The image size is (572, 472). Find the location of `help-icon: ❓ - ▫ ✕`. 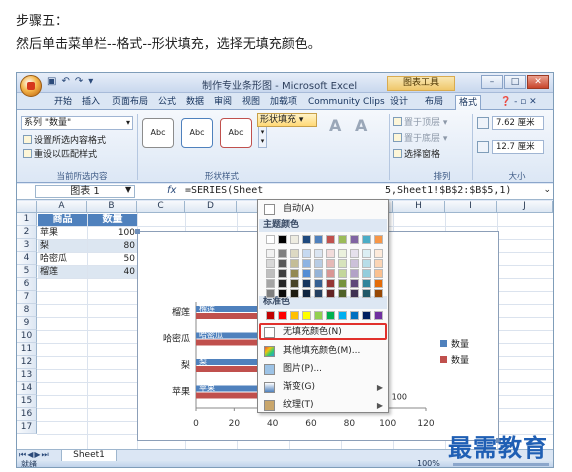

help-icon: ❓ - ▫ ✕ is located at coordinates (518, 102).